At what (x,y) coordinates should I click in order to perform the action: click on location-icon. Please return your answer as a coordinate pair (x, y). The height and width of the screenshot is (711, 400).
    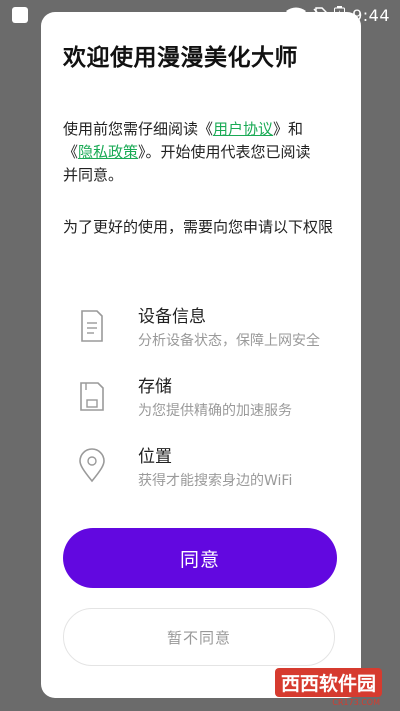
    Looking at the image, I should click on (92, 465).